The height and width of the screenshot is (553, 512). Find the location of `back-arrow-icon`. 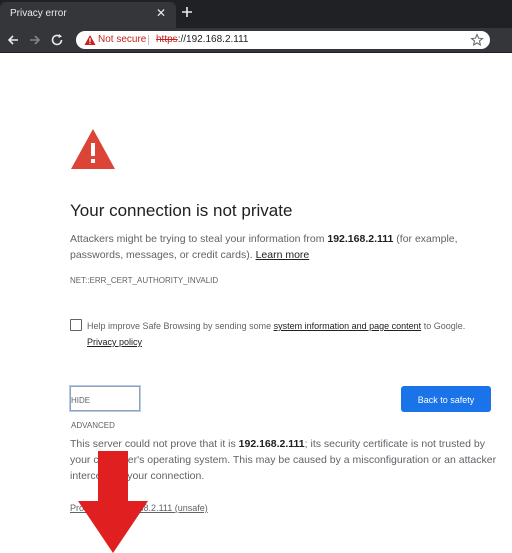

back-arrow-icon is located at coordinates (13, 40).